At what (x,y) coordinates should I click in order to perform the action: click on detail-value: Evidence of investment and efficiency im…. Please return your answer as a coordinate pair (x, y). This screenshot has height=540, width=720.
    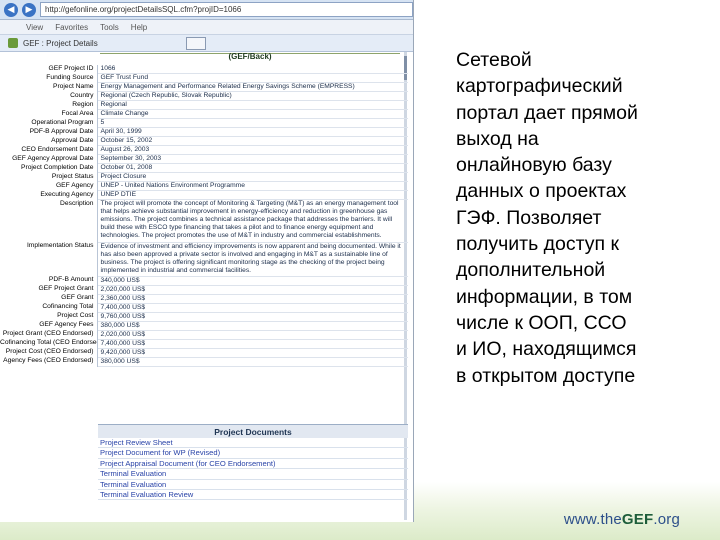
    Looking at the image, I should click on (252, 259).